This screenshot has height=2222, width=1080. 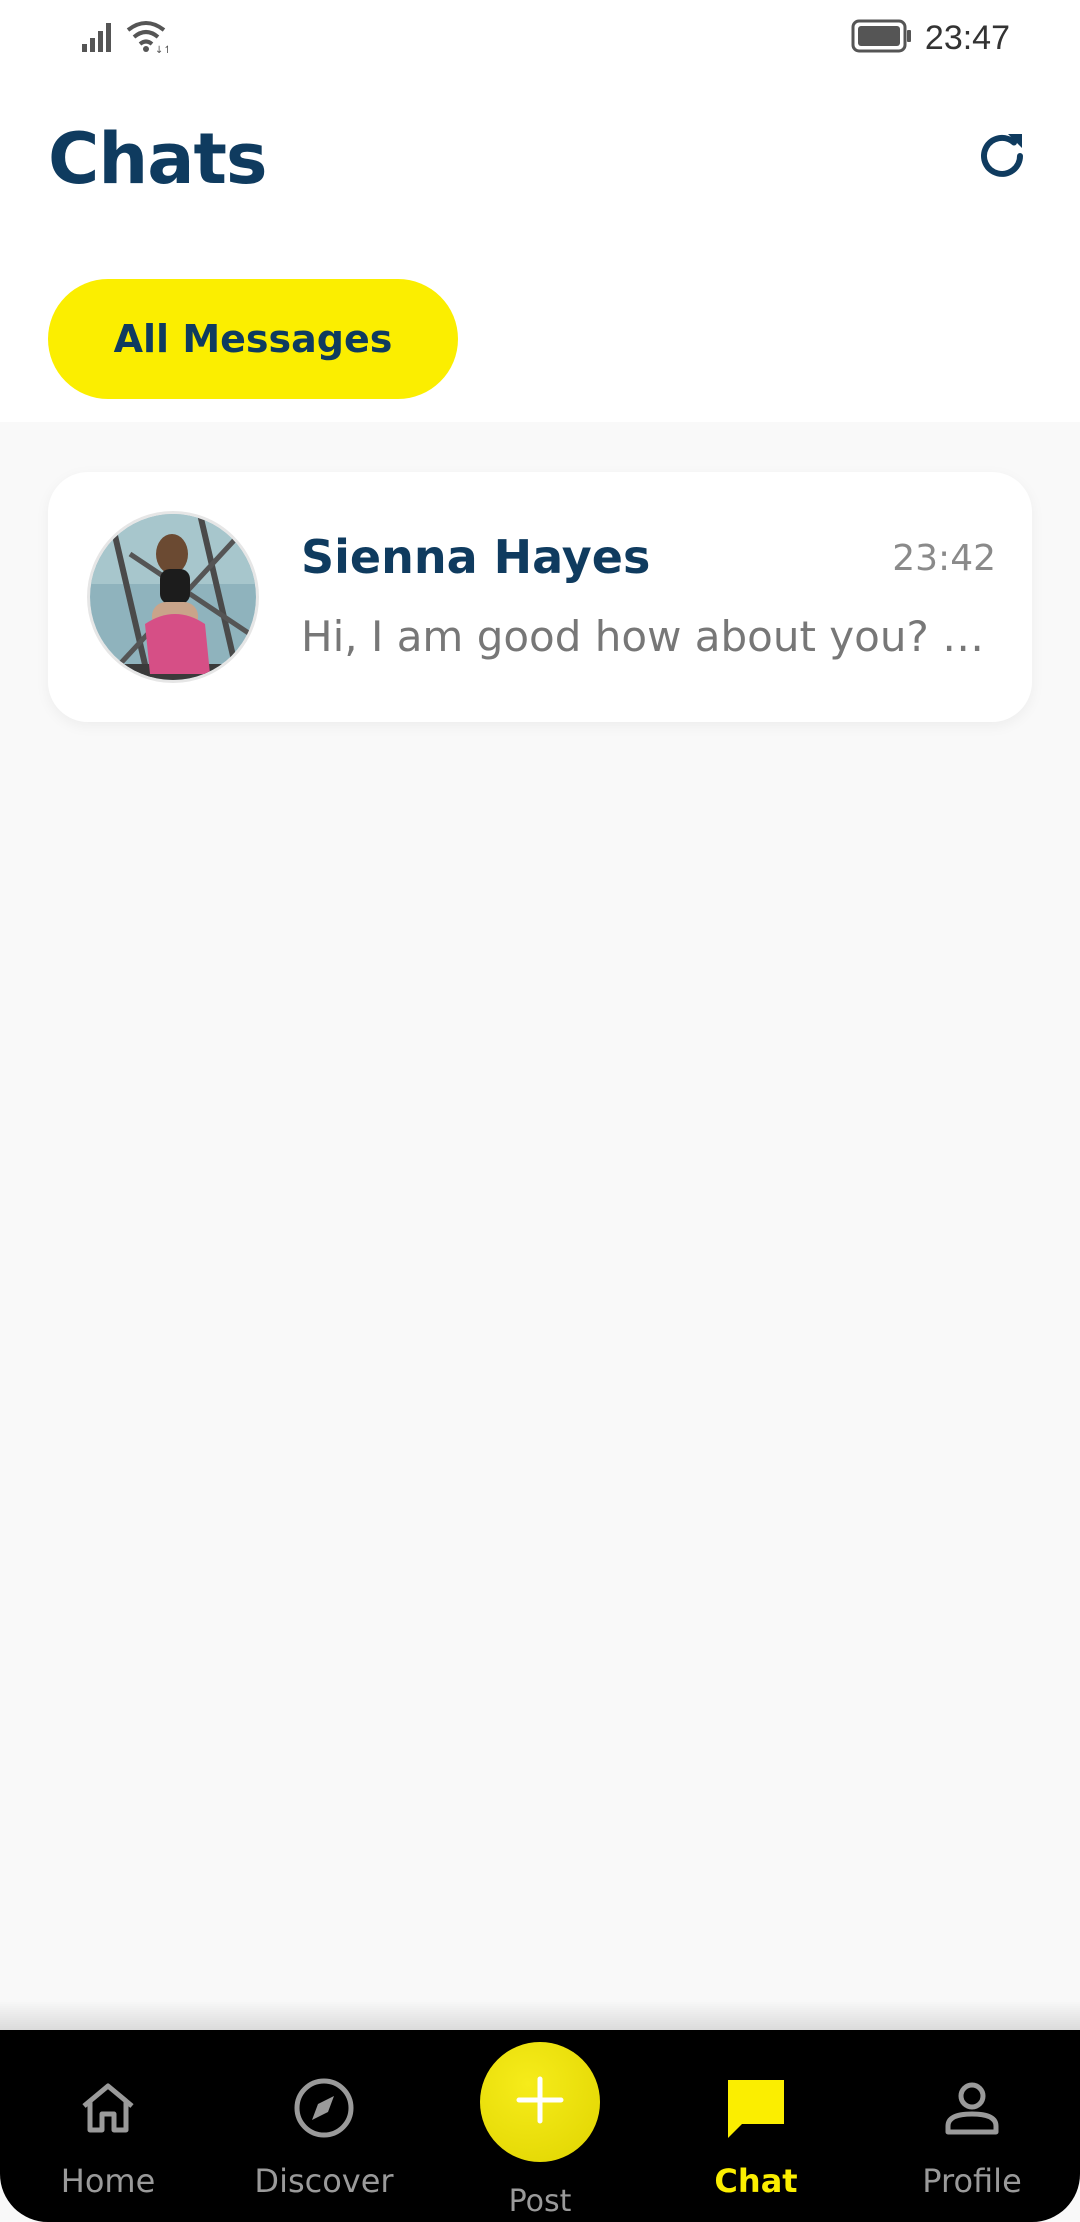 I want to click on chat-bubble-icon, so click(x=756, y=2108).